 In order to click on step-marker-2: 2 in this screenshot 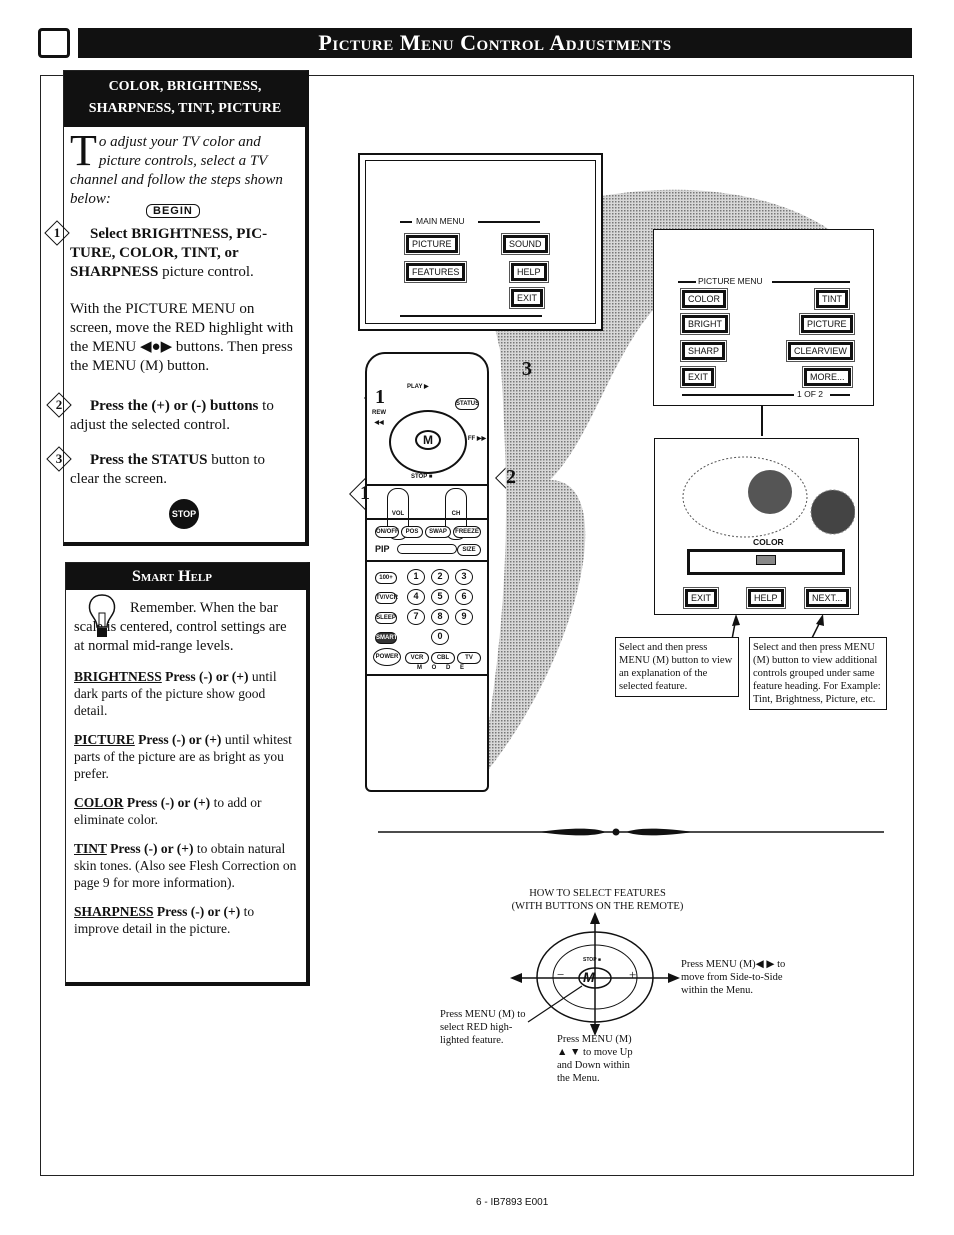, I will do `click(511, 477)`.